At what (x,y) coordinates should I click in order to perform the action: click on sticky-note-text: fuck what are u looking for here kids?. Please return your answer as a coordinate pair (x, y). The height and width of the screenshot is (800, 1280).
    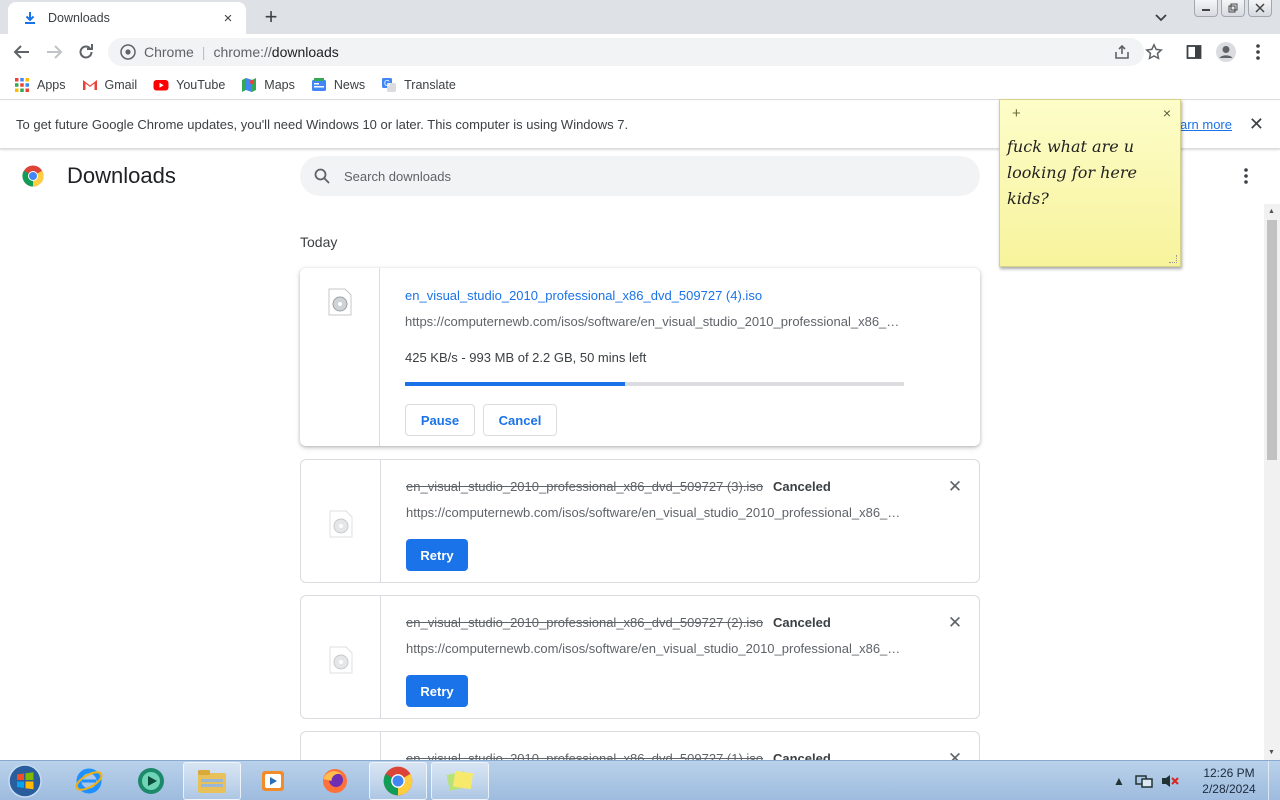
    Looking at the image, I should click on (1092, 173).